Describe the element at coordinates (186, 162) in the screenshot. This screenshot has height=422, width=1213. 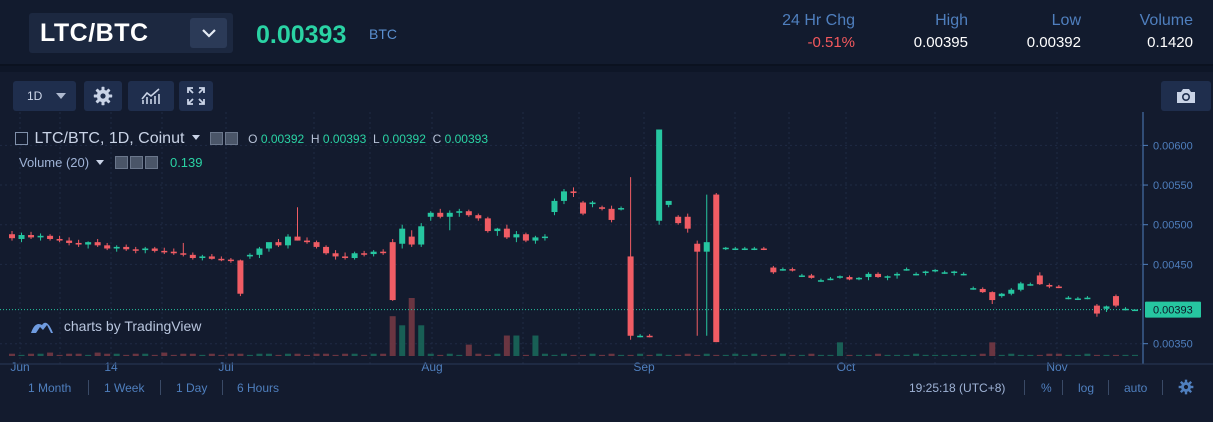
I see `volume-value: 0.139` at that location.